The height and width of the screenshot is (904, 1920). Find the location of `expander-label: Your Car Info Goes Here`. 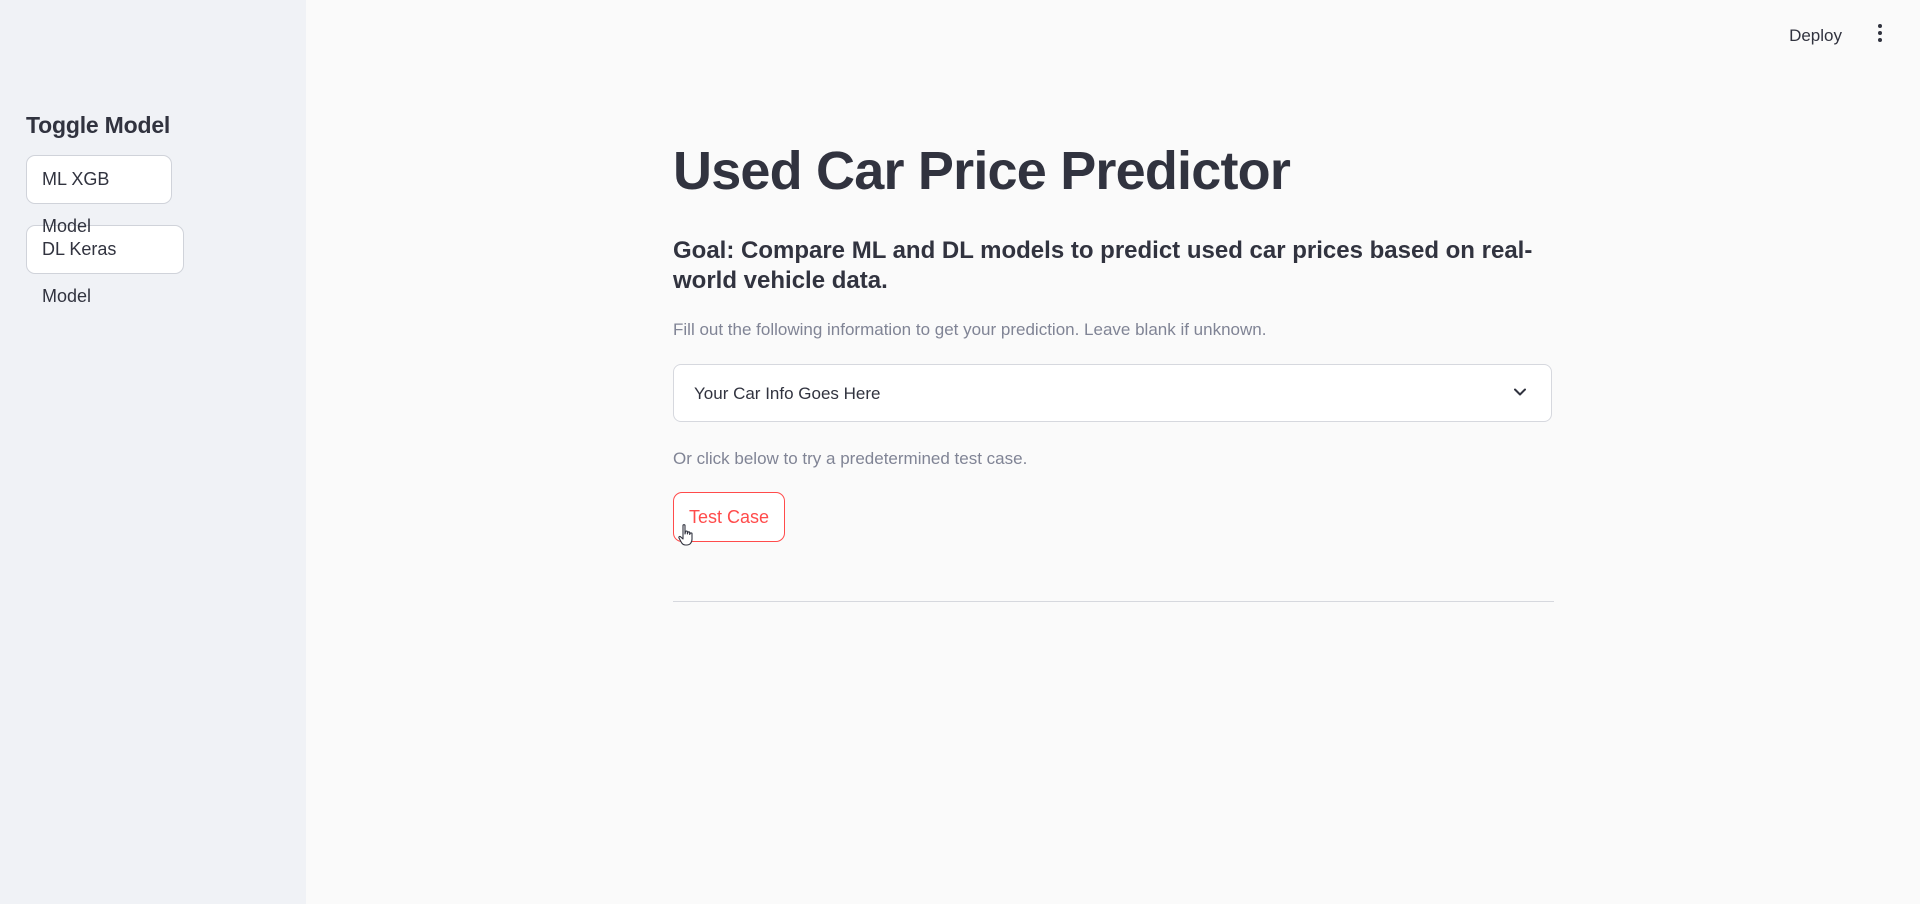

expander-label: Your Car Info Goes Here is located at coordinates (787, 393).